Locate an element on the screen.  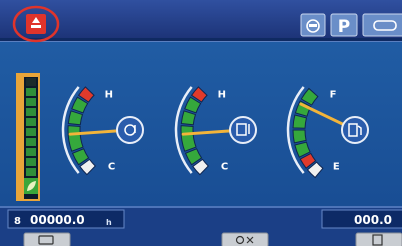
odometer: 000.0 is located at coordinates (361, 219).